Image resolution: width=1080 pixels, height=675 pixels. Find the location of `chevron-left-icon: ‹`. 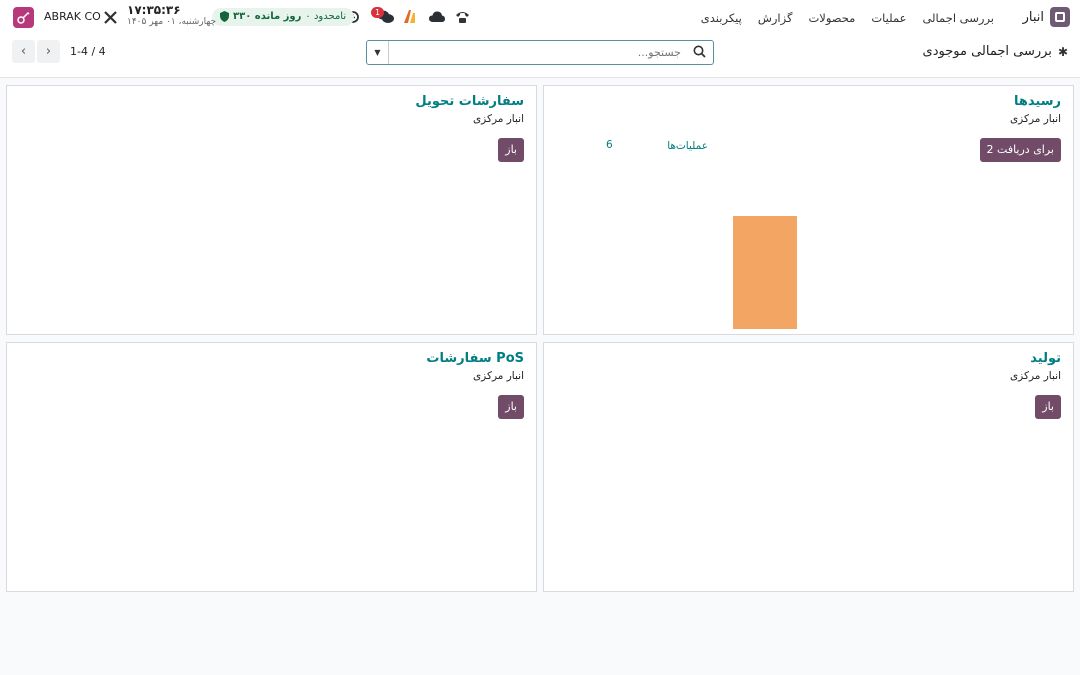

chevron-left-icon: ‹ is located at coordinates (23, 51).